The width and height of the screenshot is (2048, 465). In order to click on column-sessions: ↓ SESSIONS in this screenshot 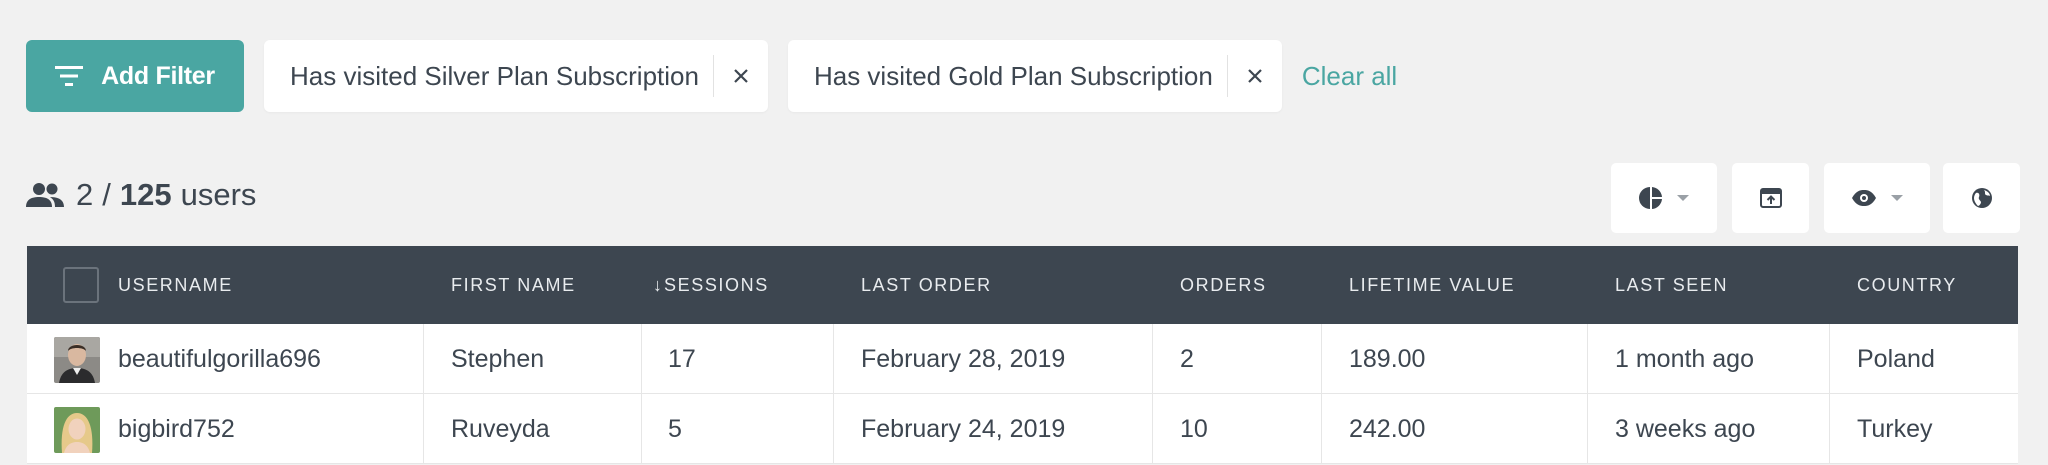, I will do `click(711, 285)`.